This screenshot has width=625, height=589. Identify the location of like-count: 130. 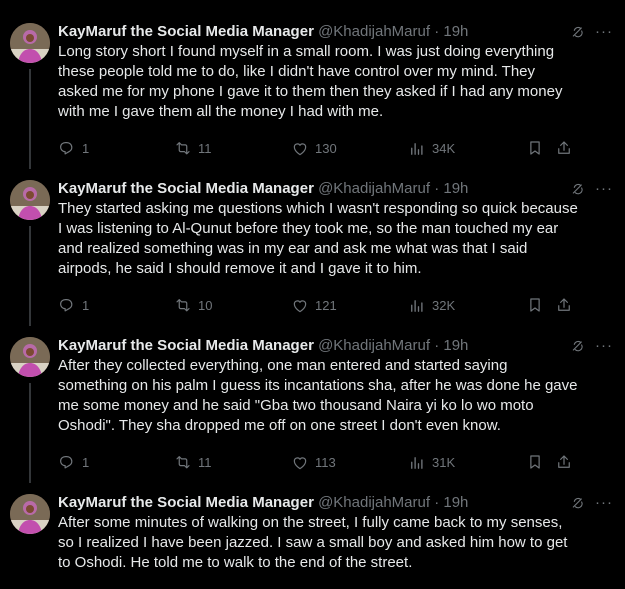
(326, 148).